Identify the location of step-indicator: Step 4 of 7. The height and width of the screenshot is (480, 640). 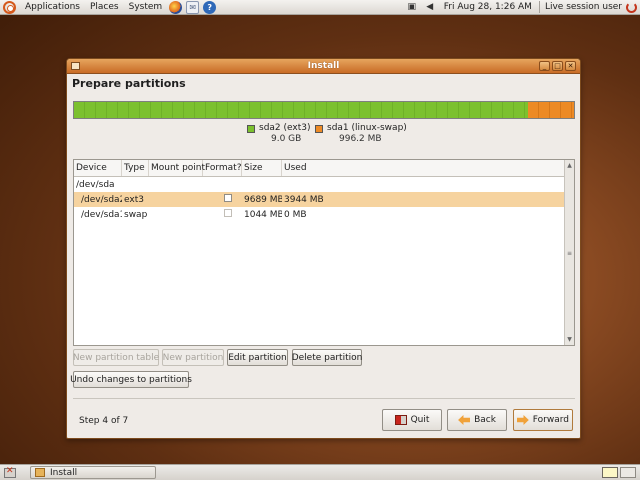
(104, 421).